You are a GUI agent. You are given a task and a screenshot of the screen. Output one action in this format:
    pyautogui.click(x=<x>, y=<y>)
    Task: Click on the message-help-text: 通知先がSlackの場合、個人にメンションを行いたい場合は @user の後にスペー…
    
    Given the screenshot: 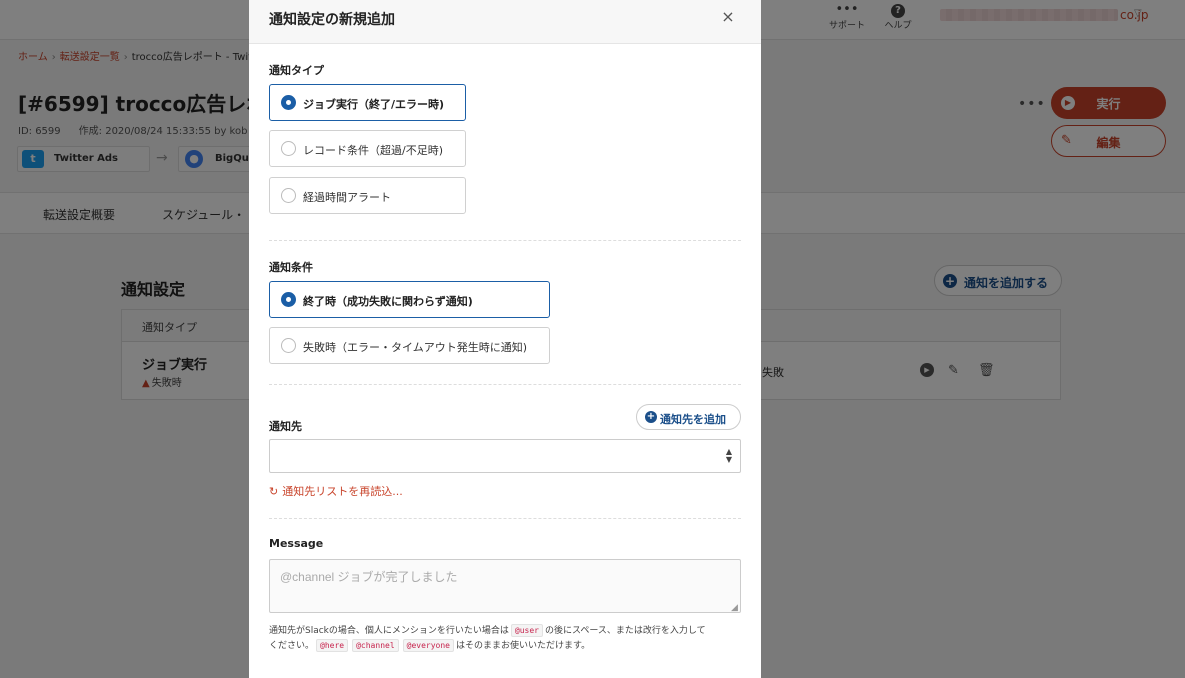 What is the action you would take?
    pyautogui.click(x=487, y=638)
    